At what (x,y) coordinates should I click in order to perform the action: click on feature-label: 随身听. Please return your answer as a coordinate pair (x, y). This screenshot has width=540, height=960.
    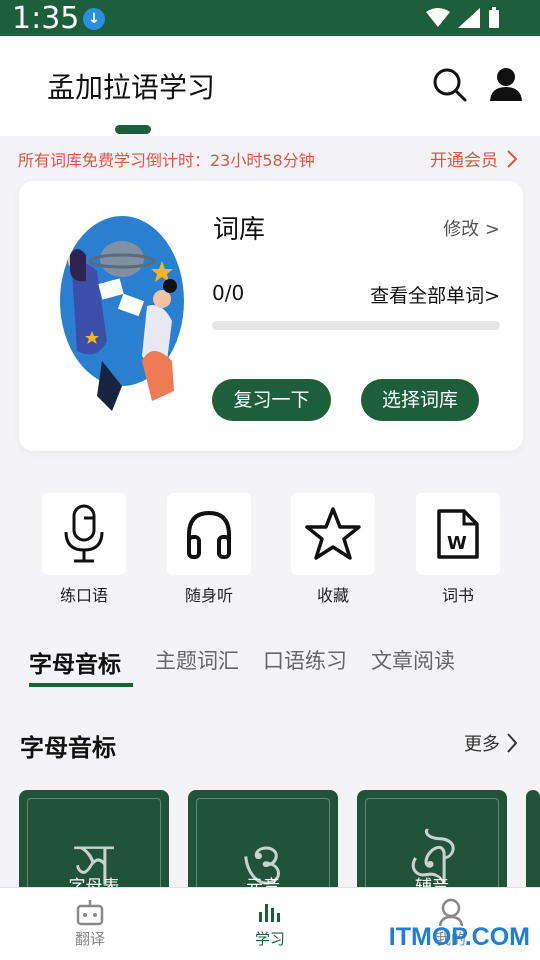
    Looking at the image, I should click on (208, 595).